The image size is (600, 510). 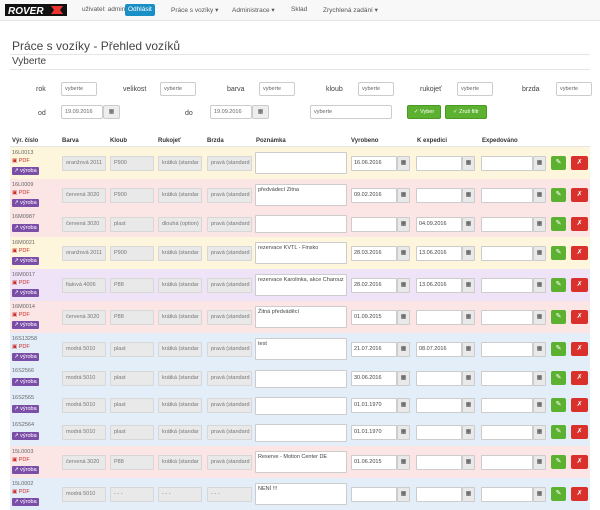 What do you see at coordinates (439, 349) in the screenshot?
I see `k-expedici-date: 08.07.2016` at bounding box center [439, 349].